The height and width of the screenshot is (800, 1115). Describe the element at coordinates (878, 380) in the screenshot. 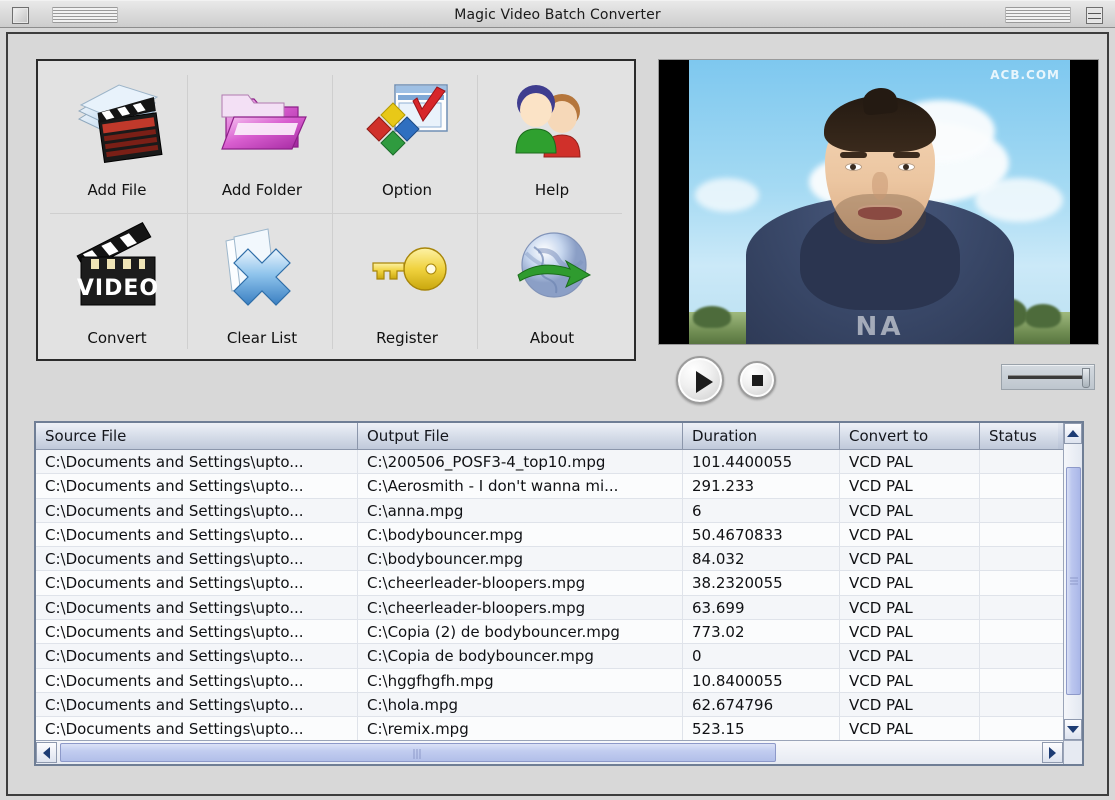

I see `transport-controls` at that location.